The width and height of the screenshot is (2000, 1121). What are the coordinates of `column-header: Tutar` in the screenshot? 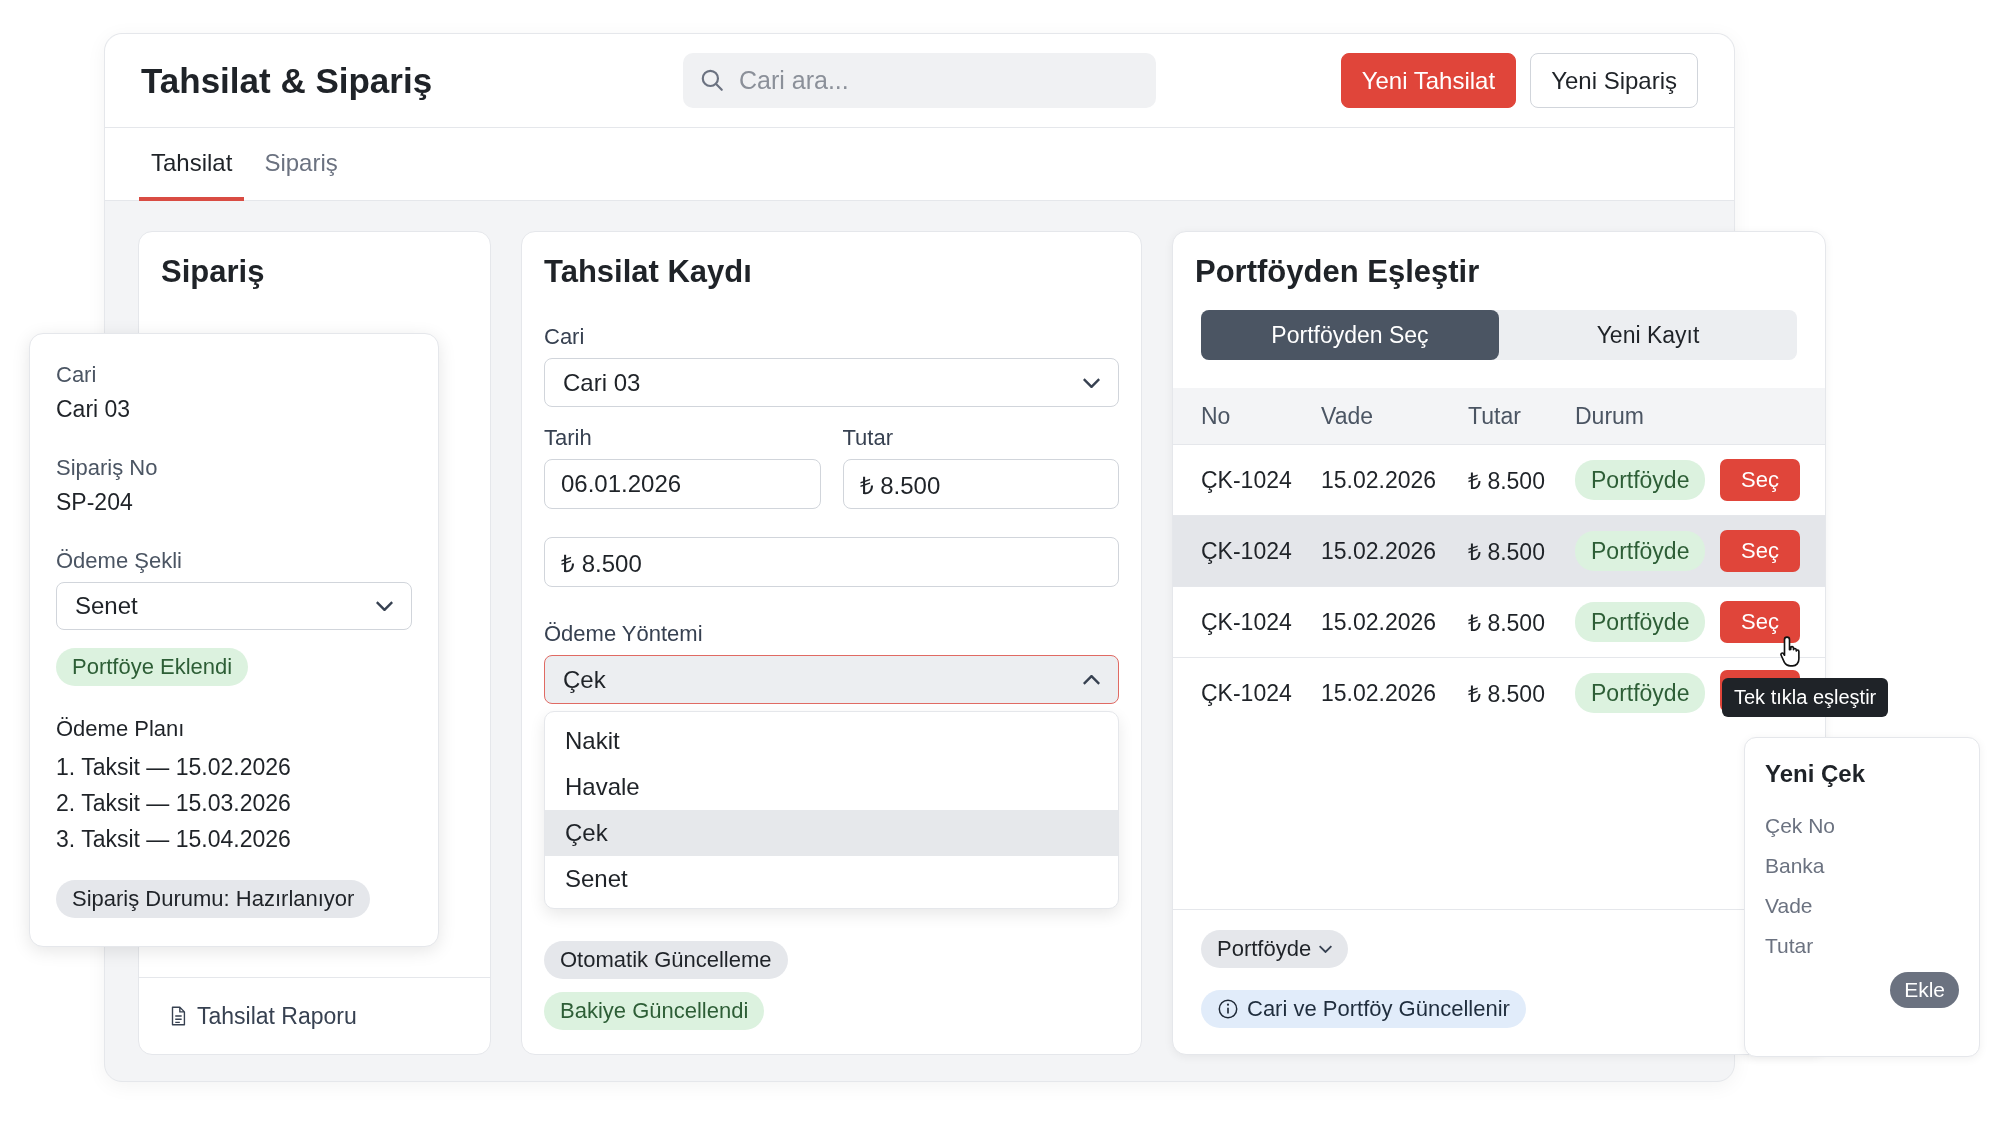 It's located at (1495, 416).